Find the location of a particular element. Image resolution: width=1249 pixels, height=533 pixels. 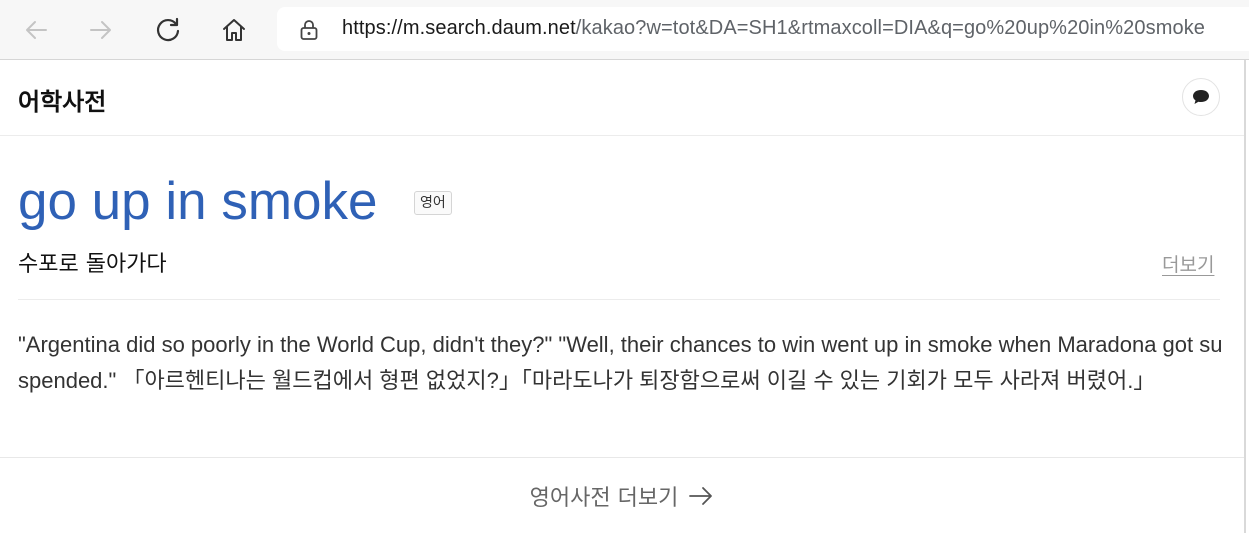

footer-more-label: 영어사전 더보기 is located at coordinates (604, 498).